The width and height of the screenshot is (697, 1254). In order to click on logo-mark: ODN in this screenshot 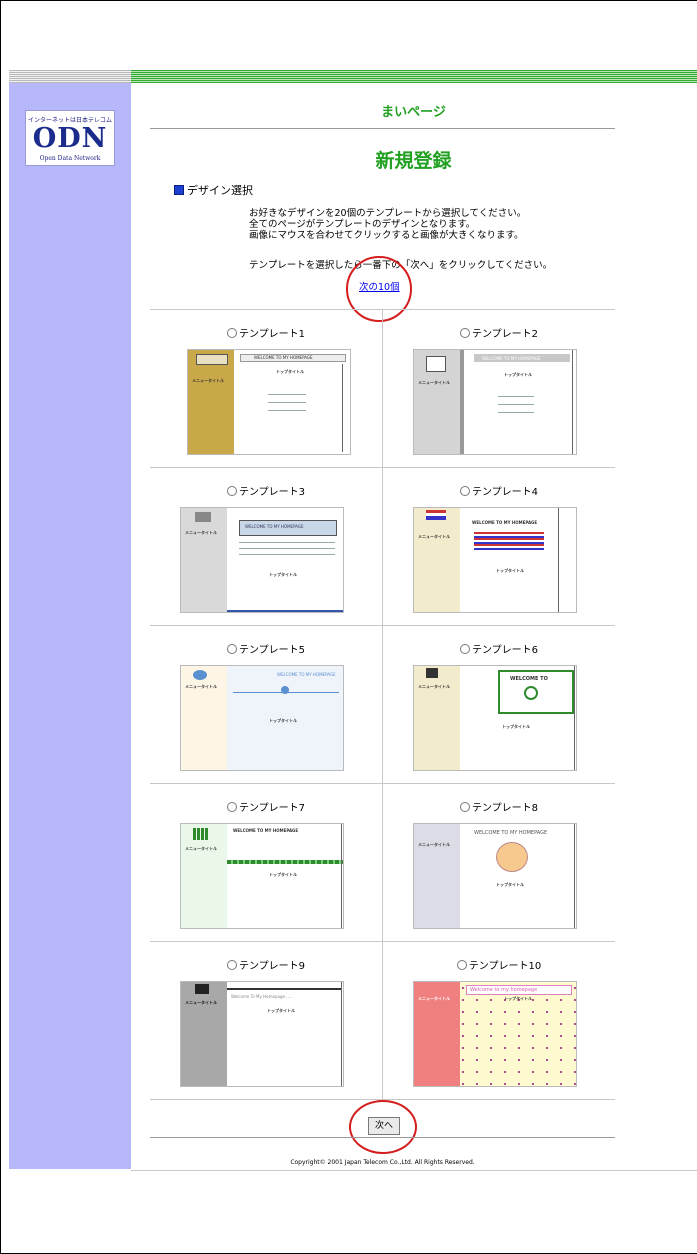, I will do `click(70, 138)`.